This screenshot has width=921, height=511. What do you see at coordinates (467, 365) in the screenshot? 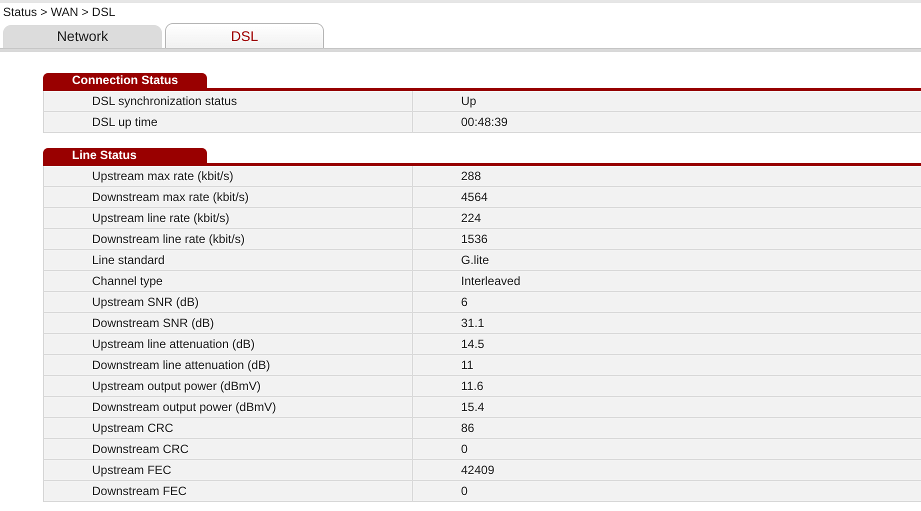
I see `row-value: 11` at bounding box center [467, 365].